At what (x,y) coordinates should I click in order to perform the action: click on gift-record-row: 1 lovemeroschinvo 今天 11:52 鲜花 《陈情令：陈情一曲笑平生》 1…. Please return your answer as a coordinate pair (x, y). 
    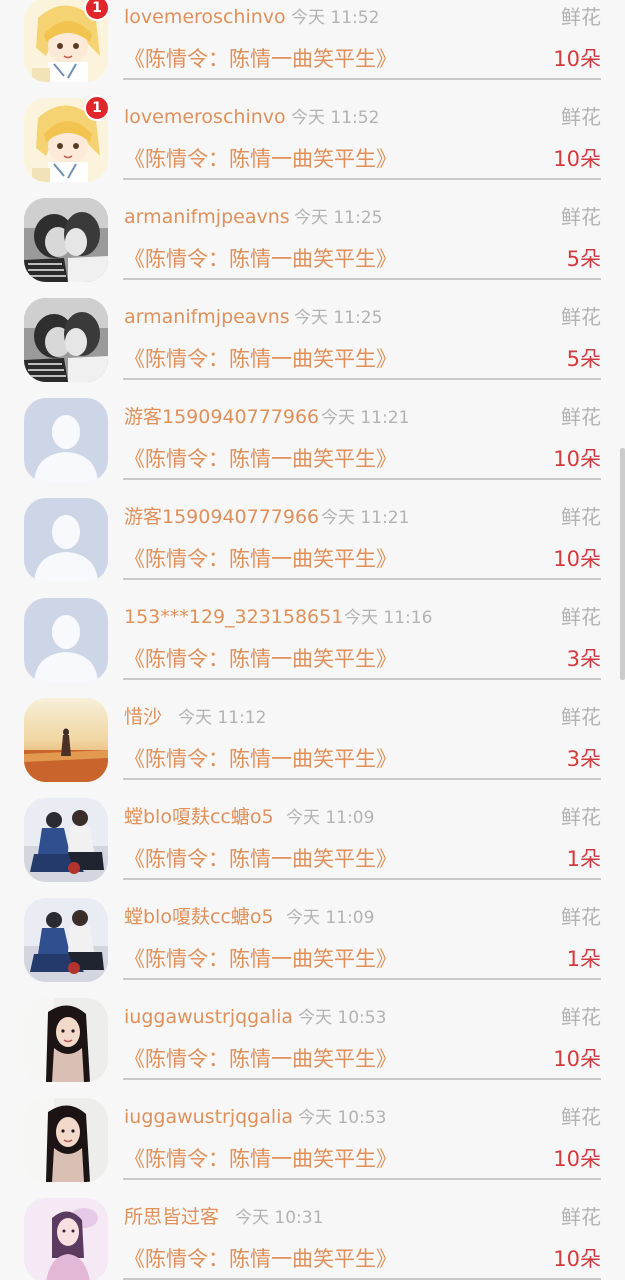
    Looking at the image, I should click on (312, 49).